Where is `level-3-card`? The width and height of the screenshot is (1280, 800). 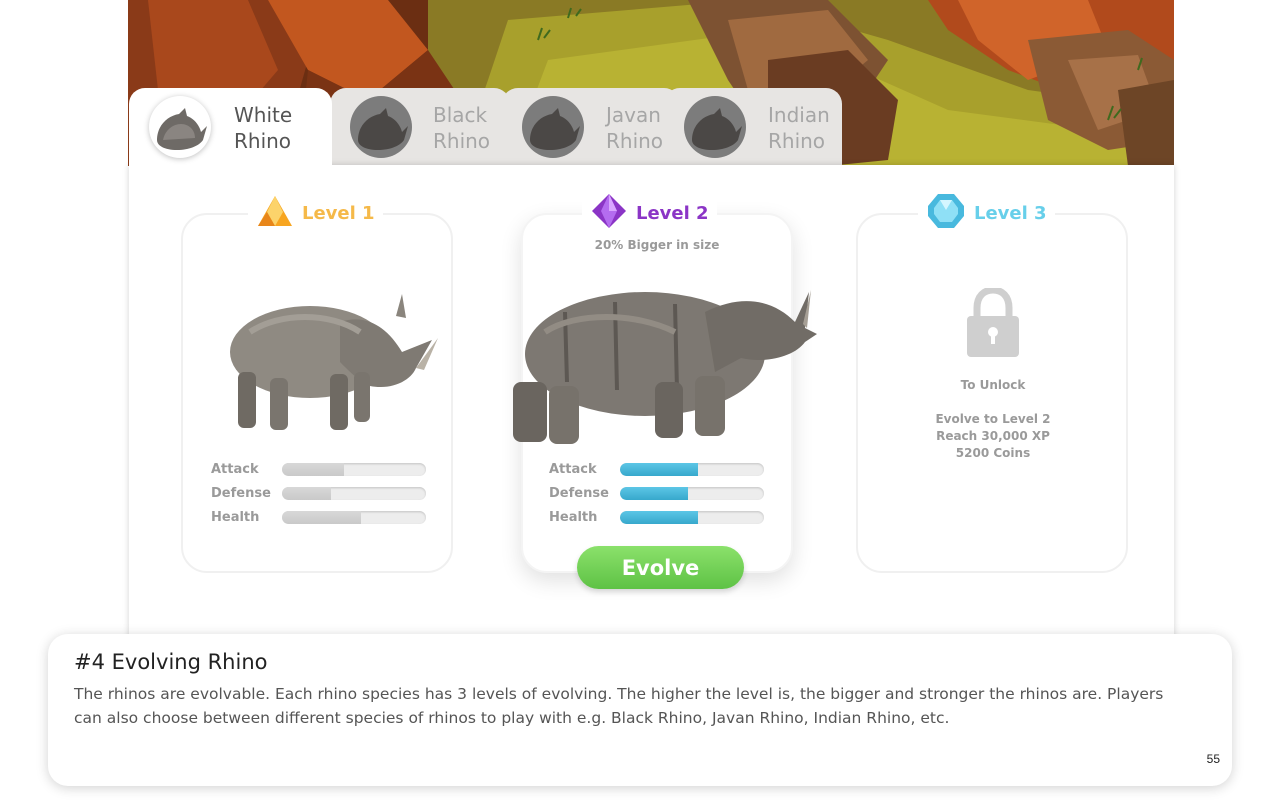
level-3-card is located at coordinates (992, 393).